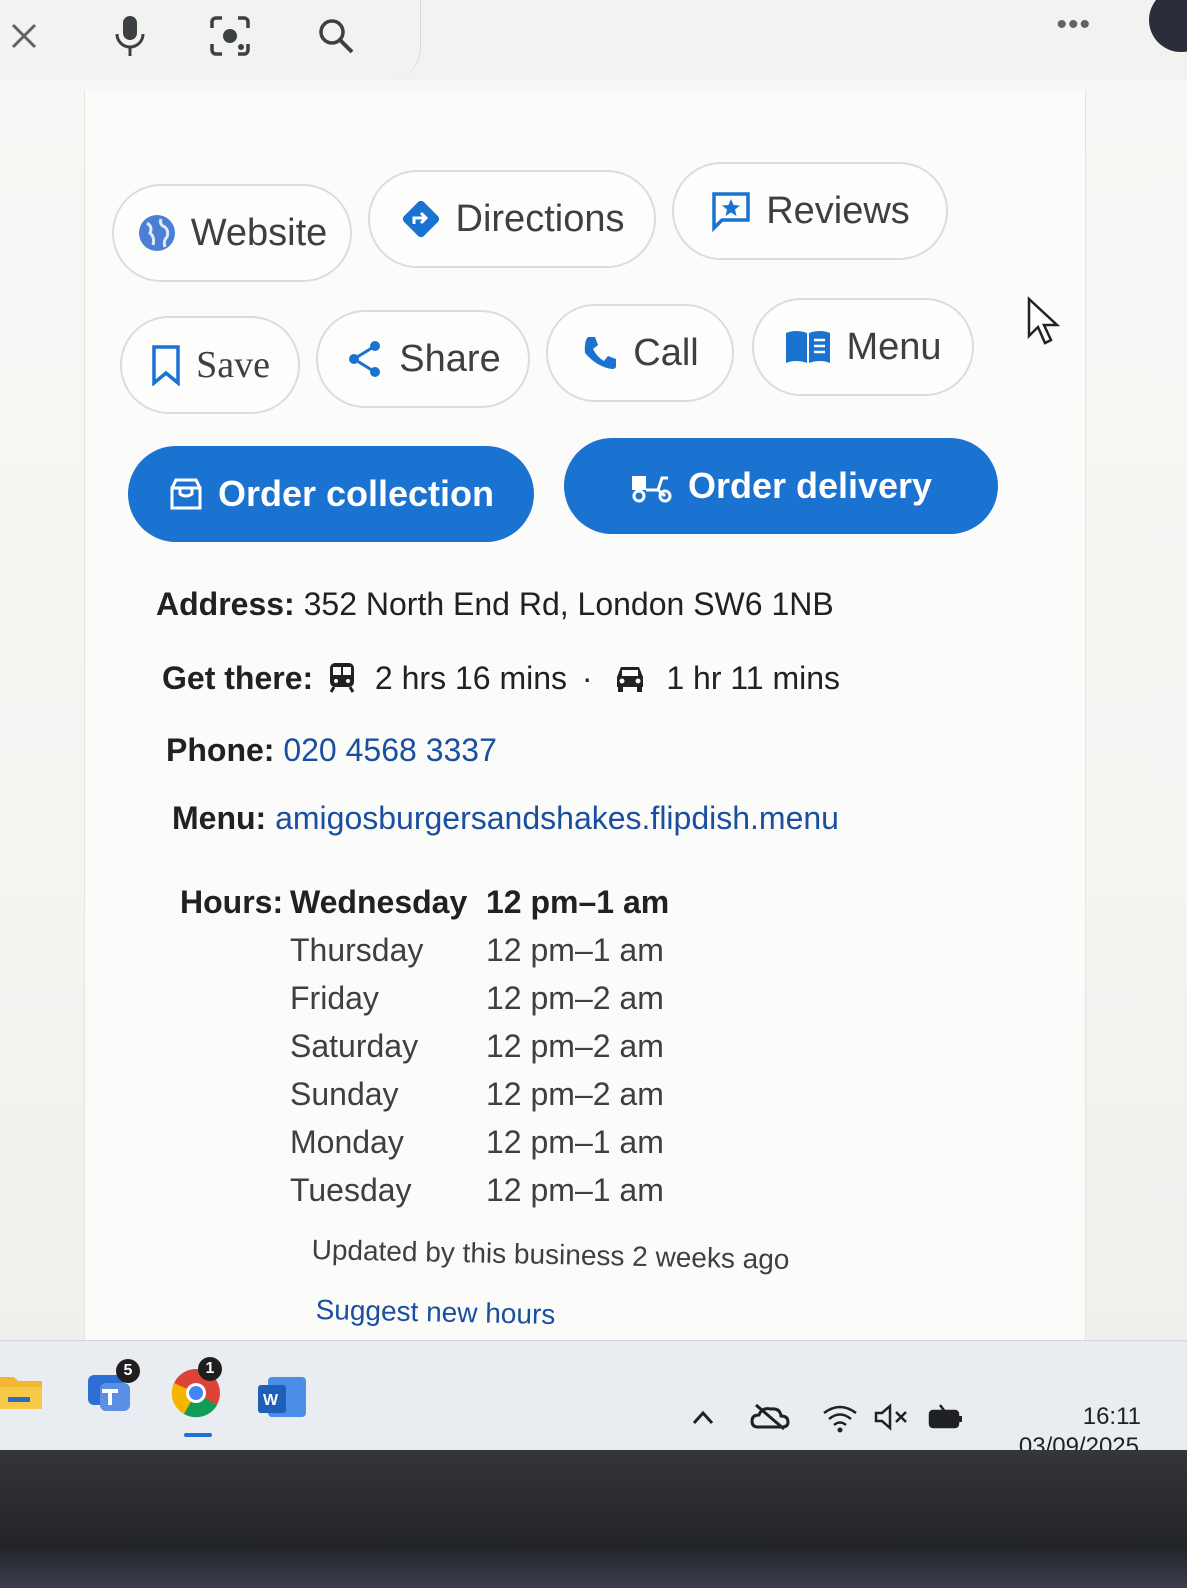  I want to click on table-row: Monday 12 pm–1 am, so click(479, 1148).